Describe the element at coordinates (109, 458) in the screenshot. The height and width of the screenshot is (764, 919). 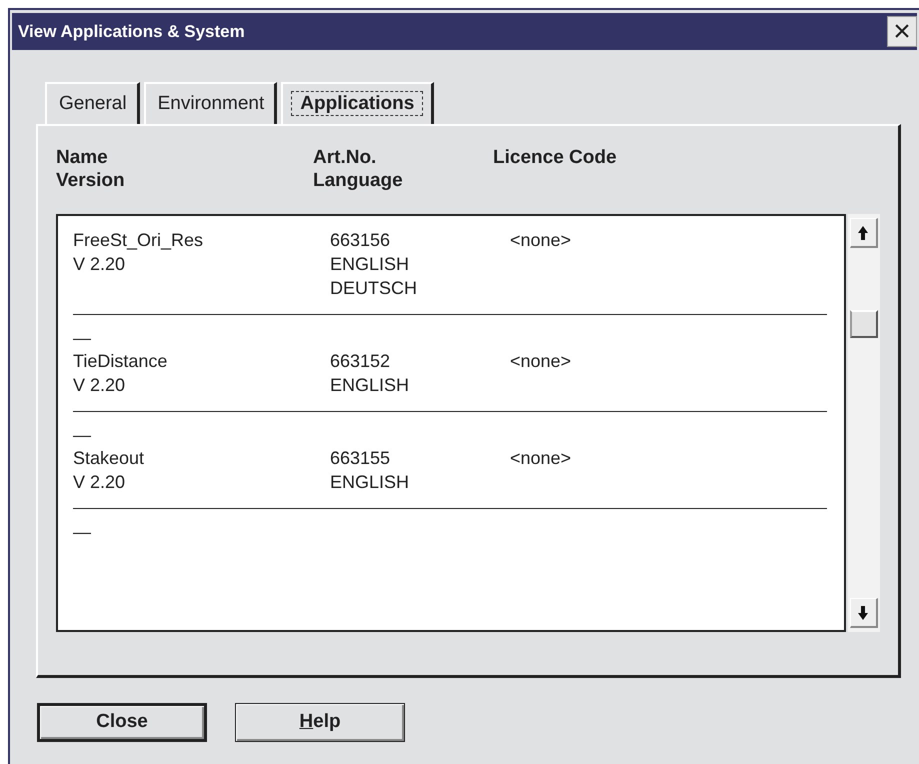
I see `app-name: Stakeout` at that location.